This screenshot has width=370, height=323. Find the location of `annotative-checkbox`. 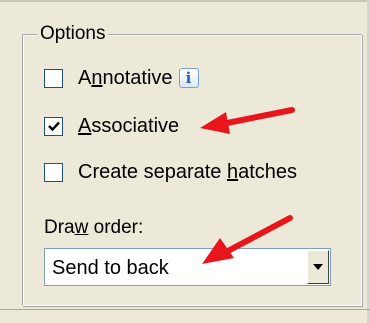

annotative-checkbox is located at coordinates (53, 78).